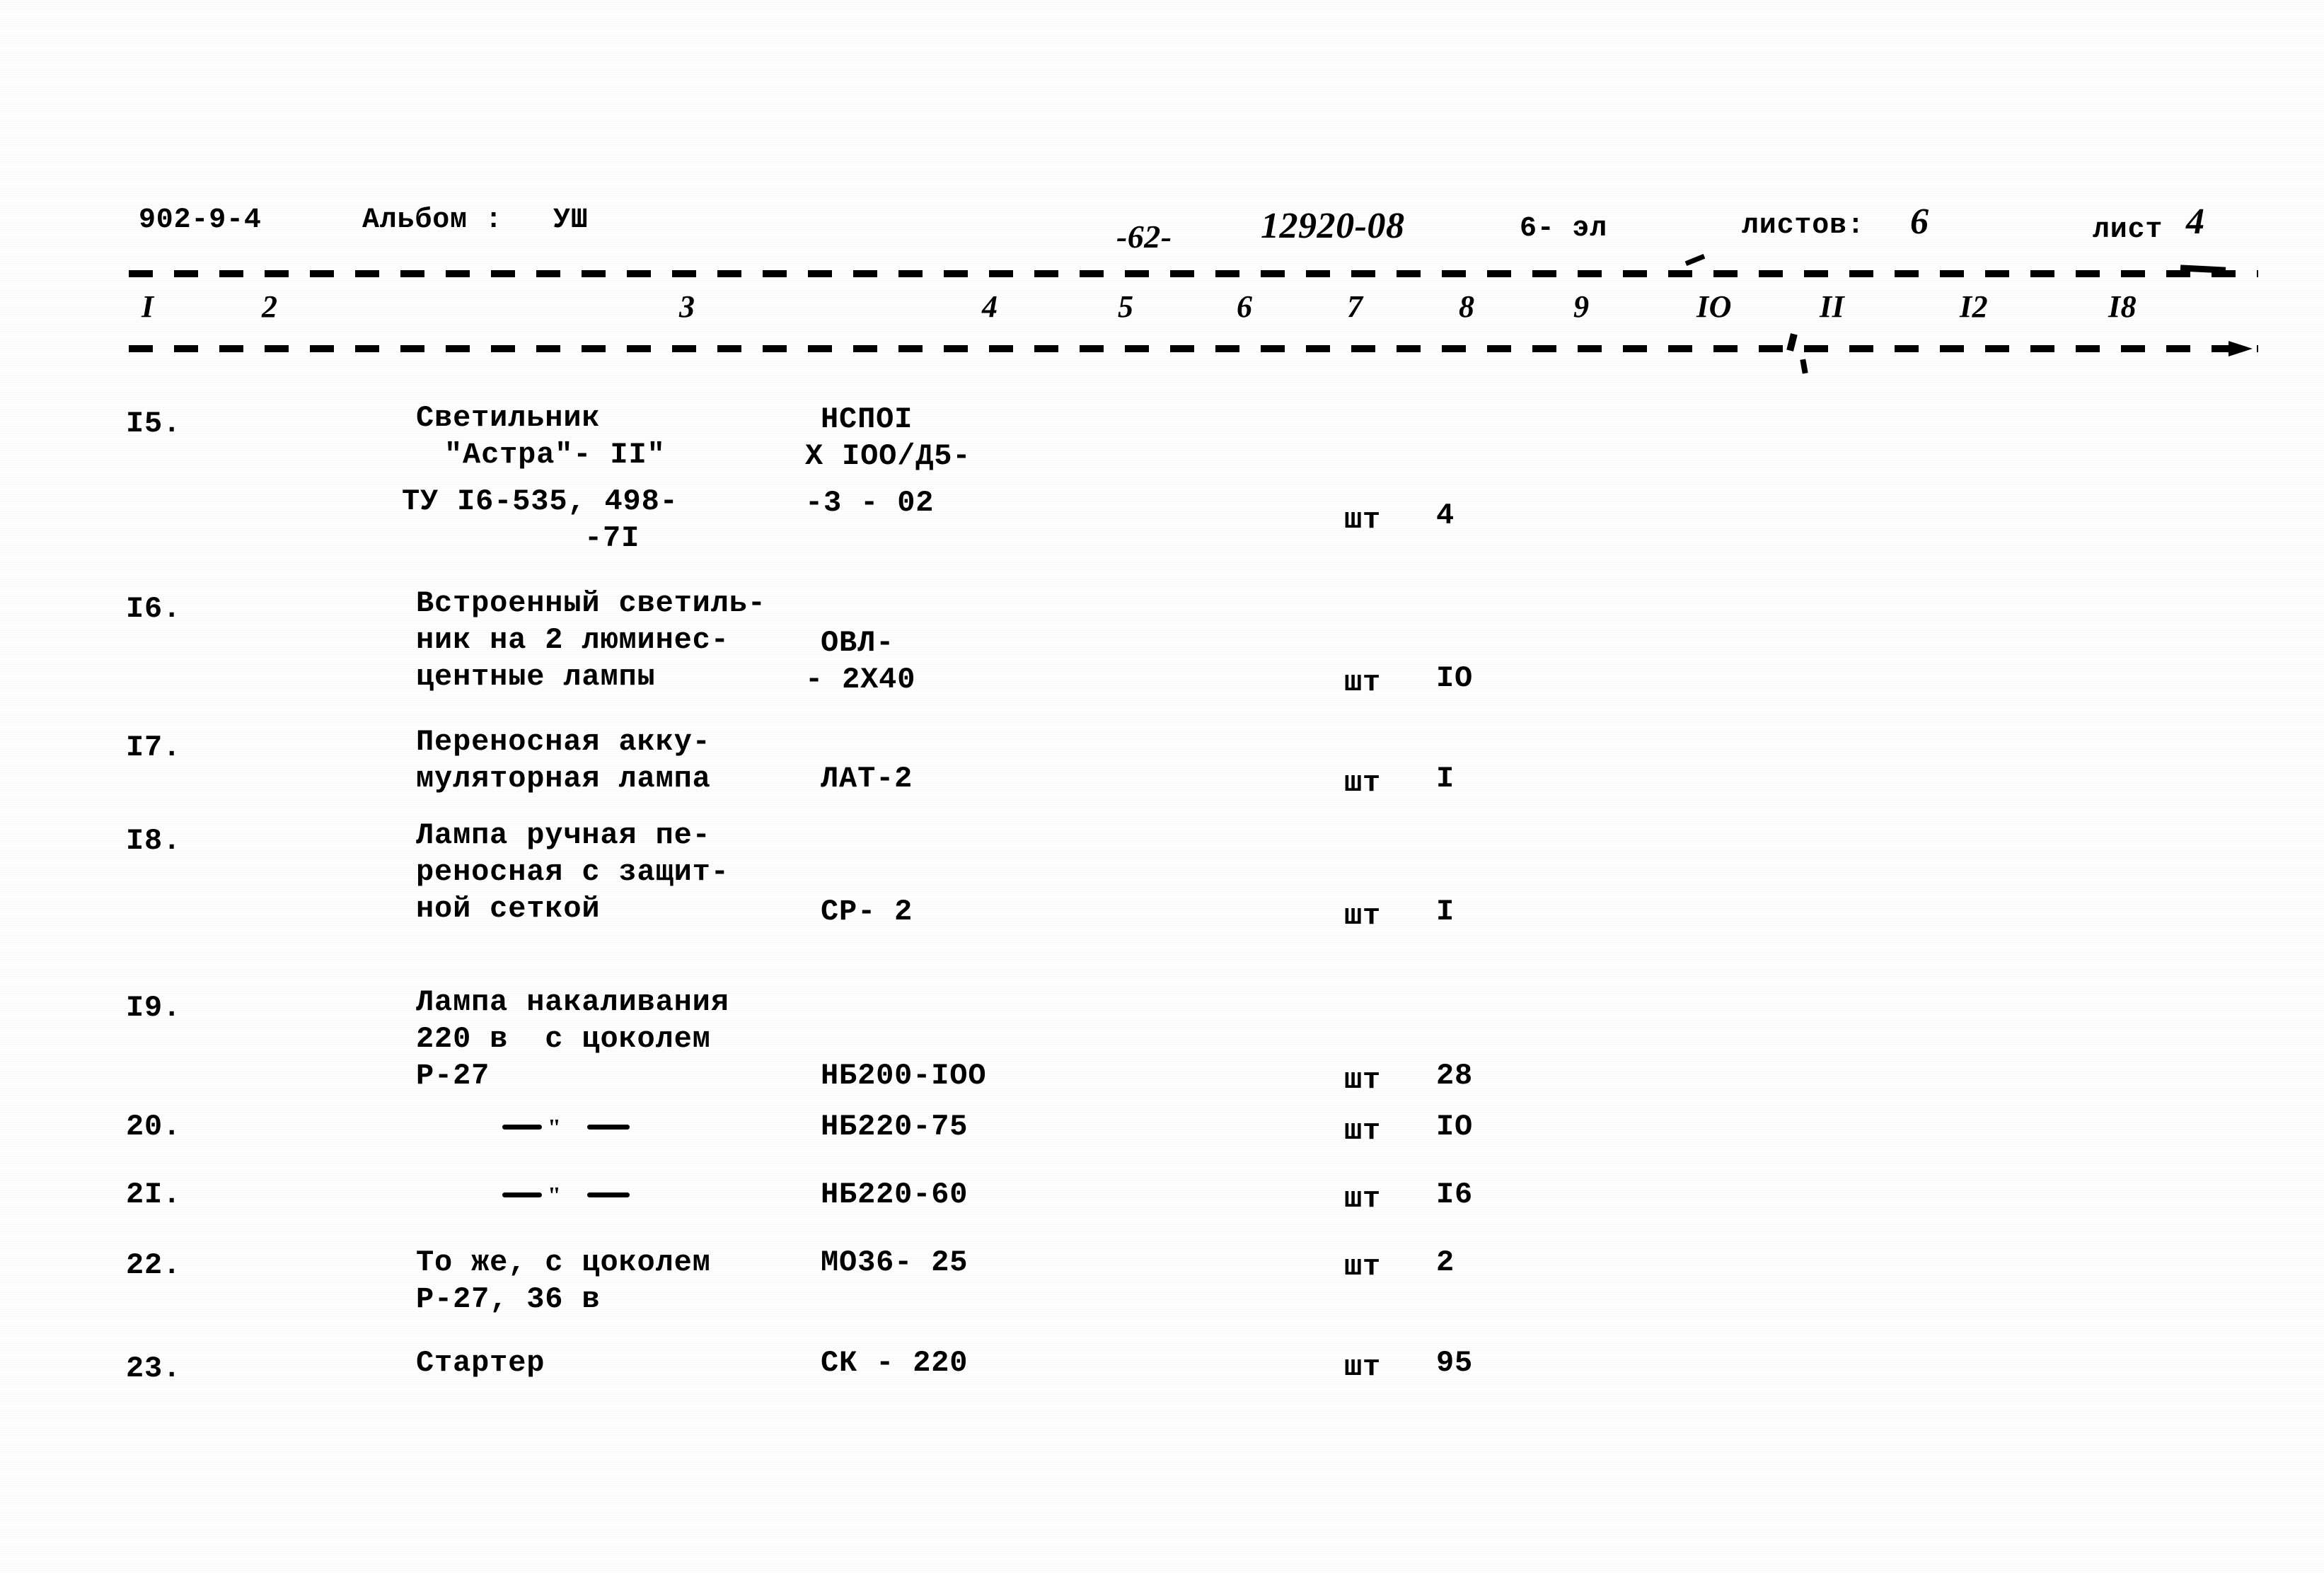  I want to click on row-2-item-number: I7., so click(154, 748).